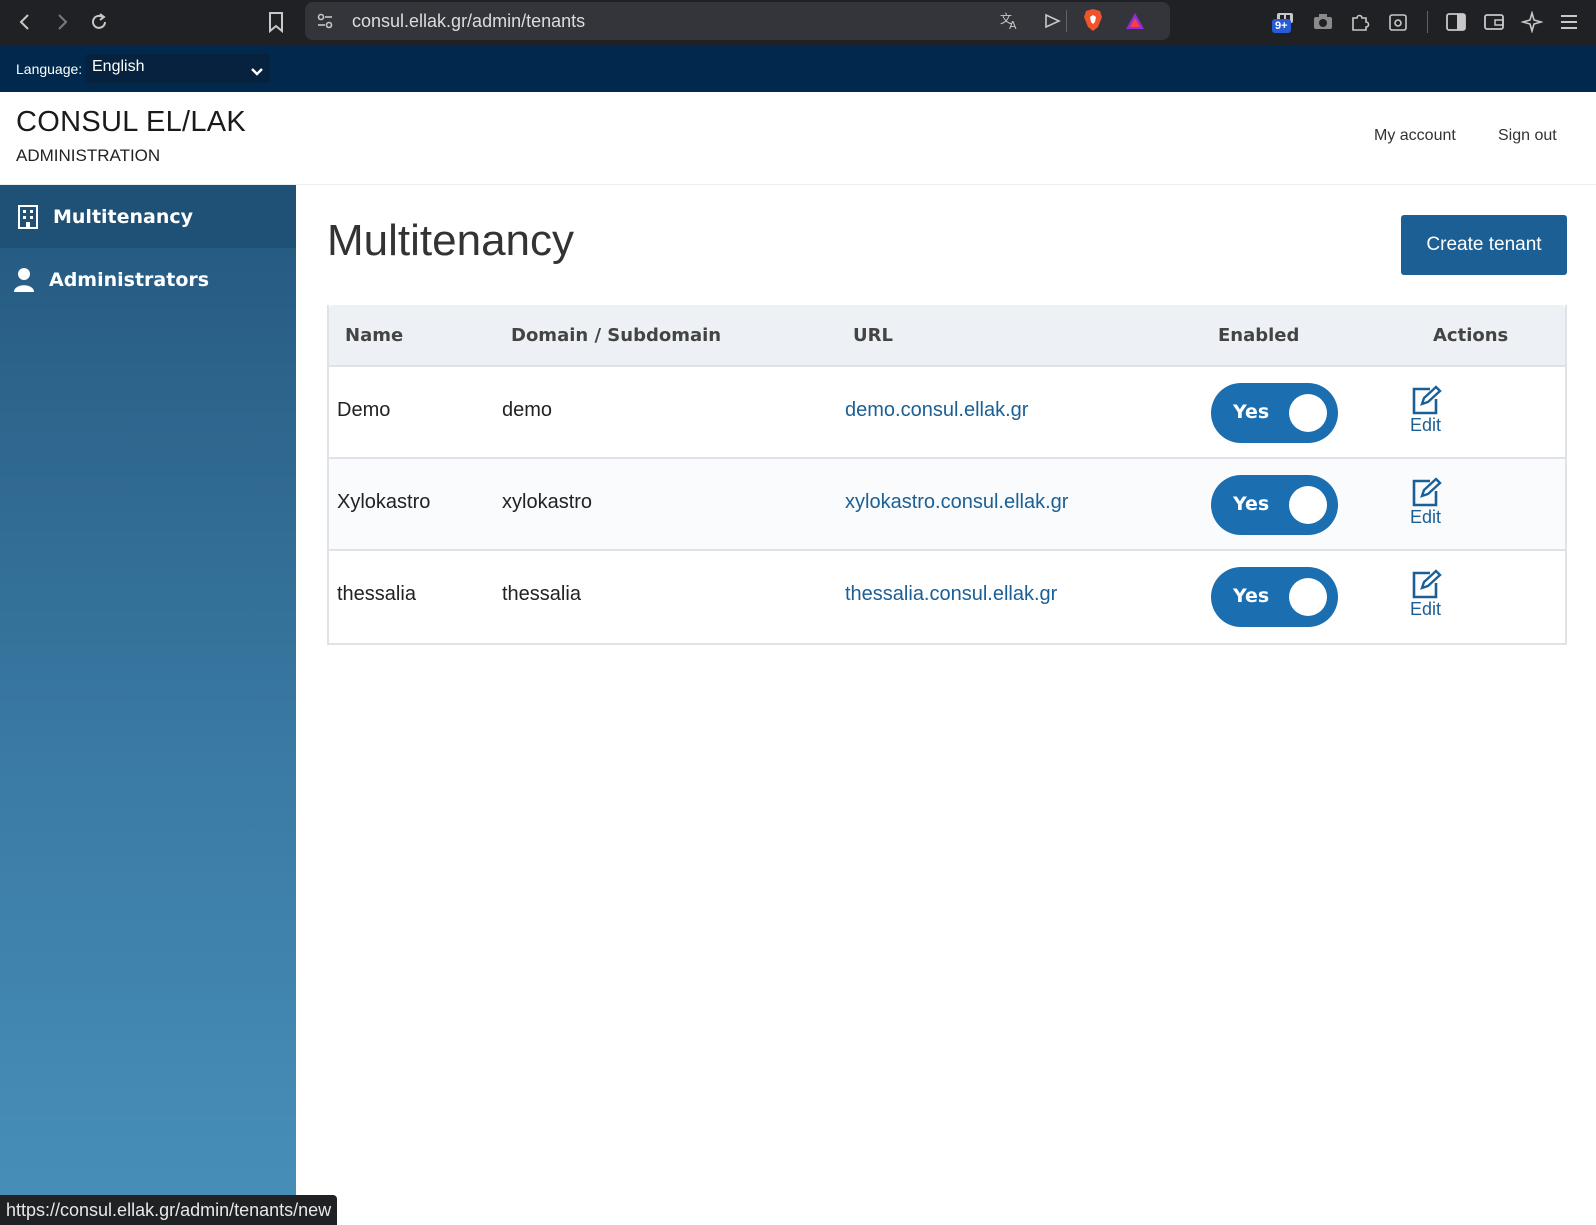 This screenshot has height=1225, width=1596. Describe the element at coordinates (1013, 25) in the screenshot. I see `svg-text: A` at that location.